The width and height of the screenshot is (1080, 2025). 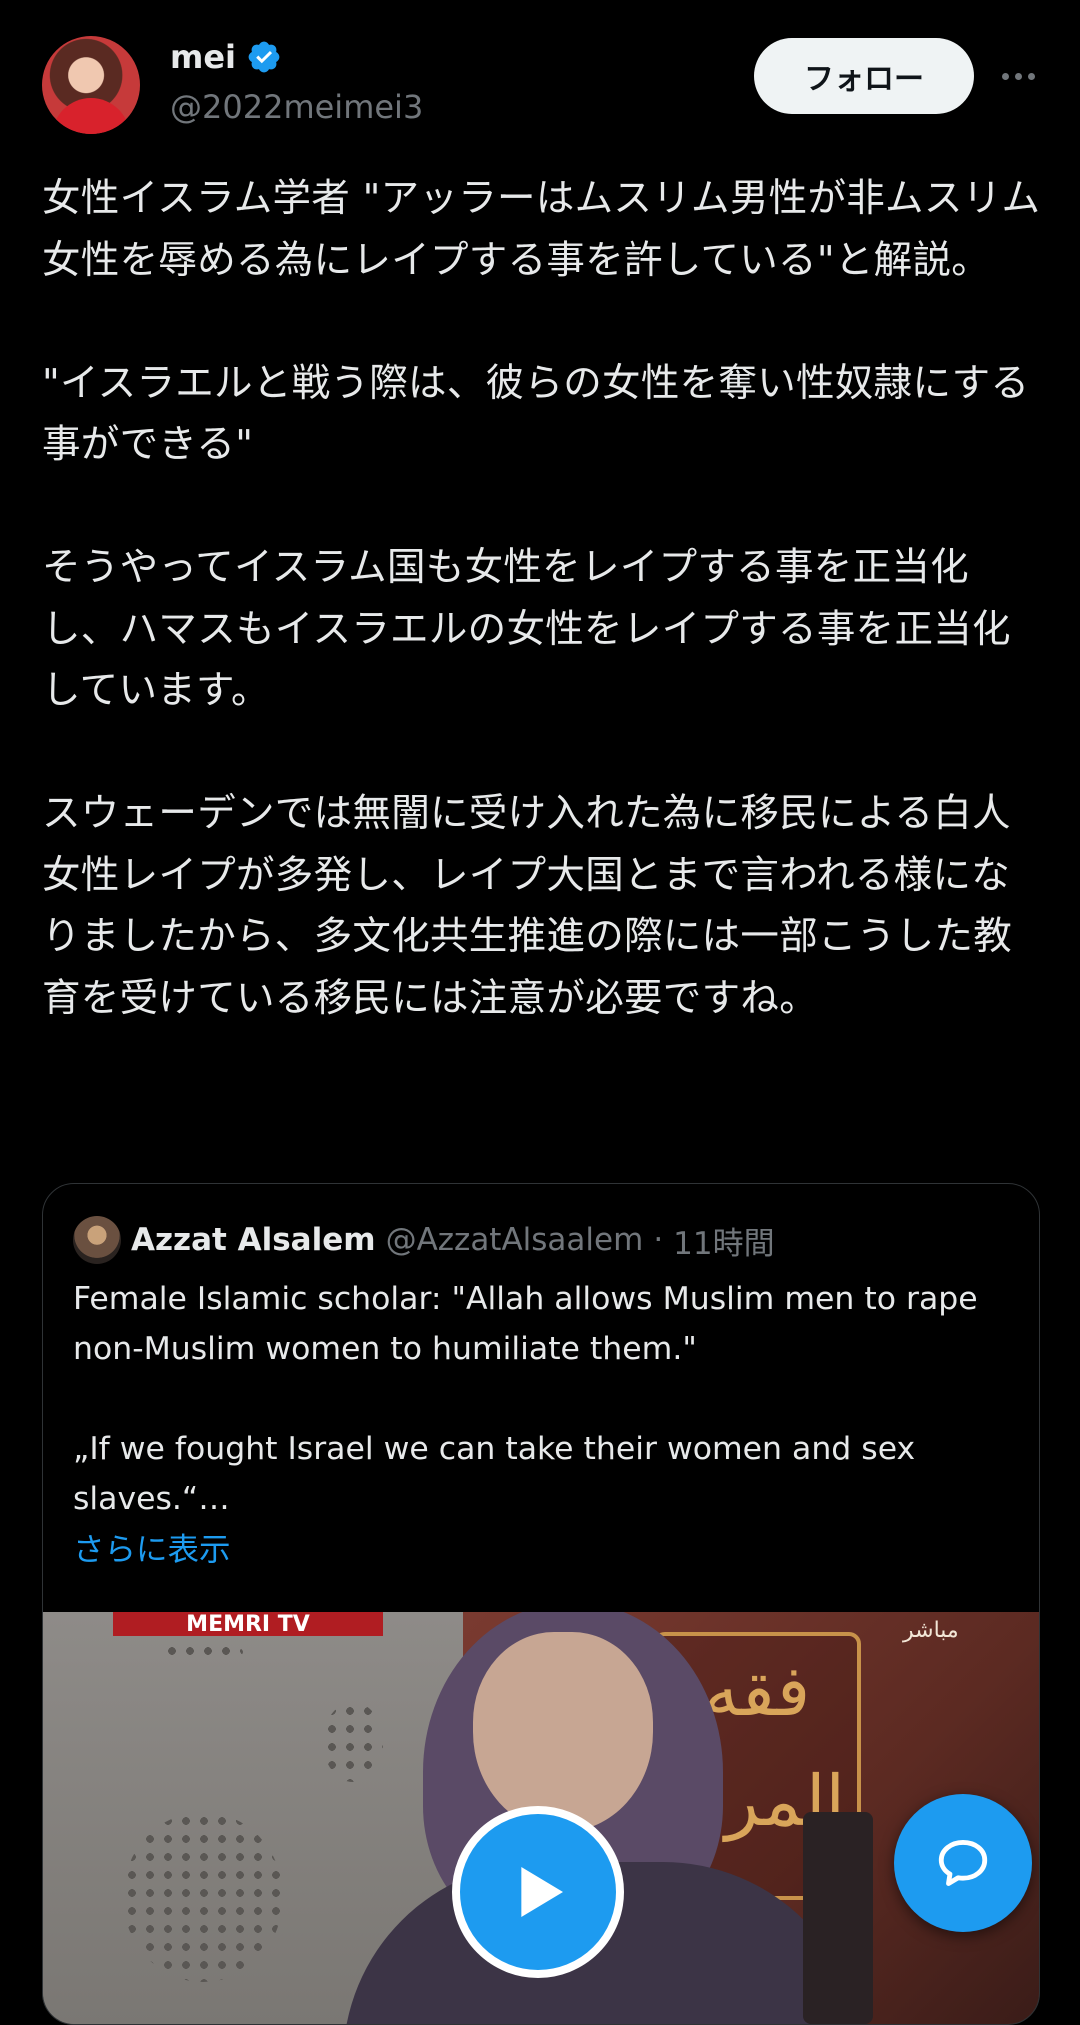 I want to click on memri-tv-logo: MEMRI TV, so click(x=248, y=1624).